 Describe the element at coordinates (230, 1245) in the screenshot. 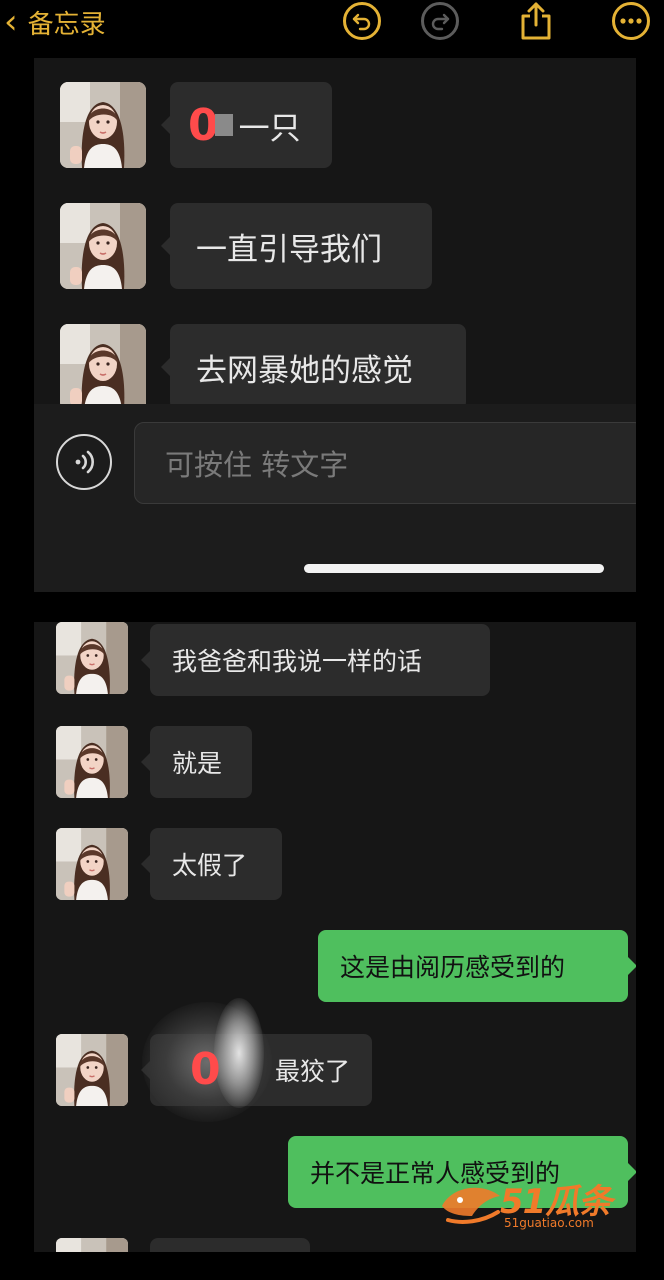

I see `message-bubble` at that location.